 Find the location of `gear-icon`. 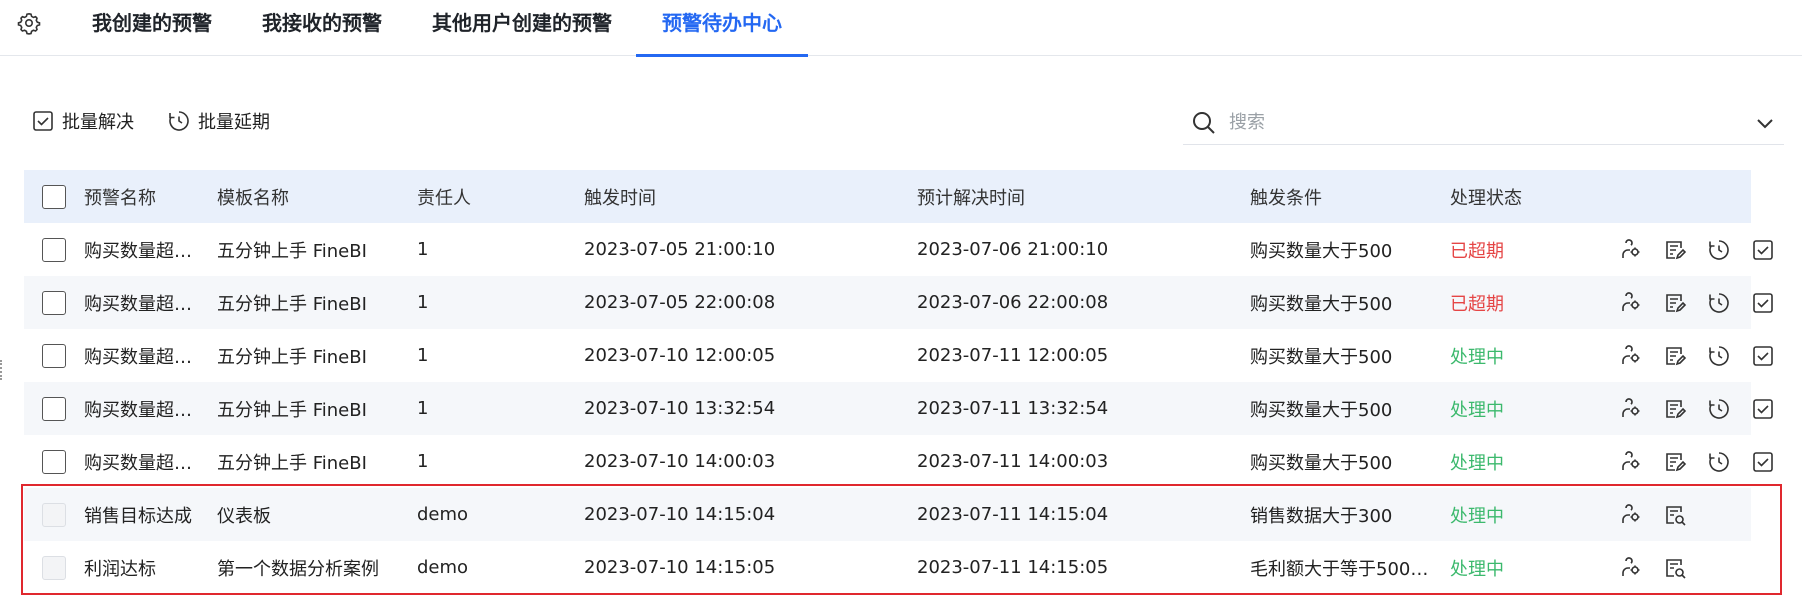

gear-icon is located at coordinates (29, 23).